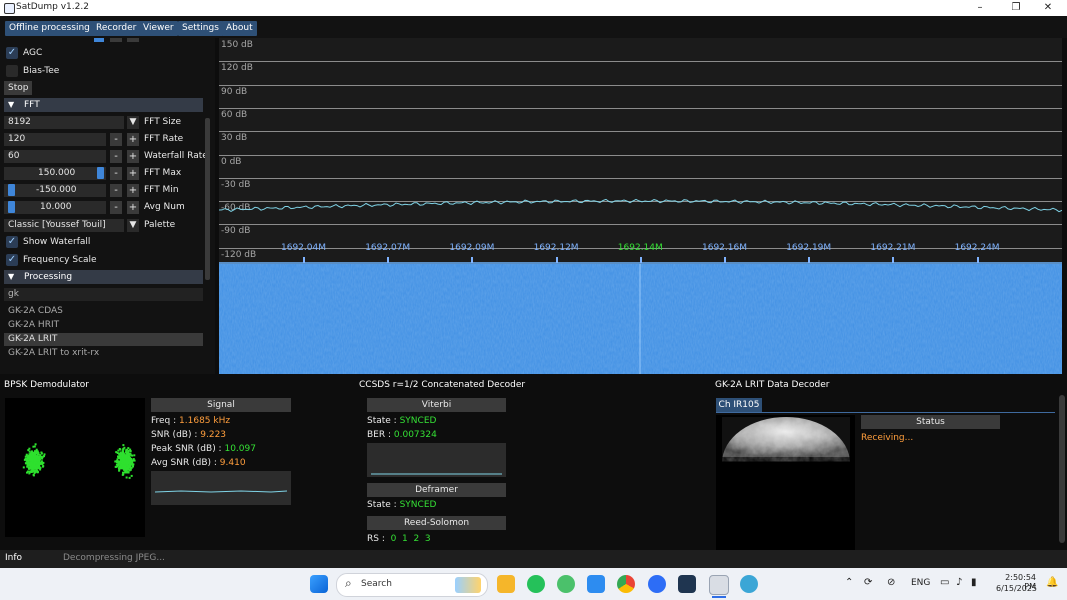 Image resolution: width=1067 pixels, height=600 pixels. I want to click on satdump-taskbar-icon, so click(719, 585).